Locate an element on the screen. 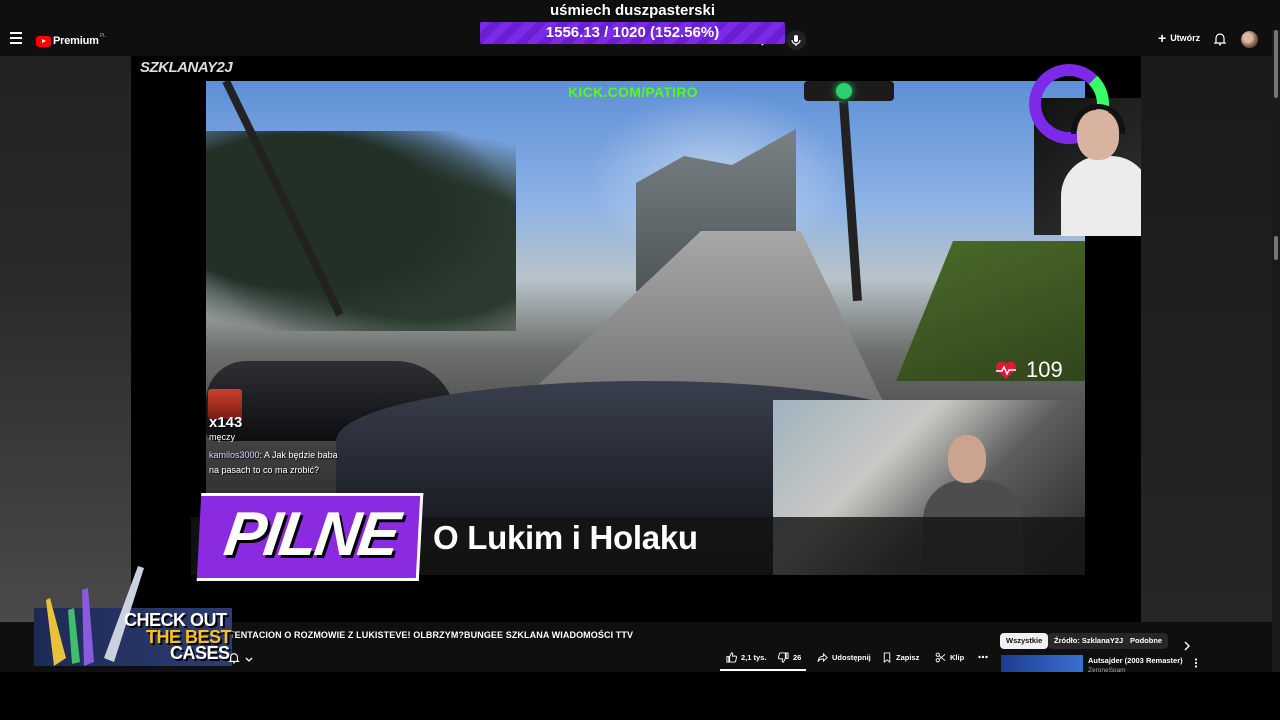  menu-icon is located at coordinates (18, 39).